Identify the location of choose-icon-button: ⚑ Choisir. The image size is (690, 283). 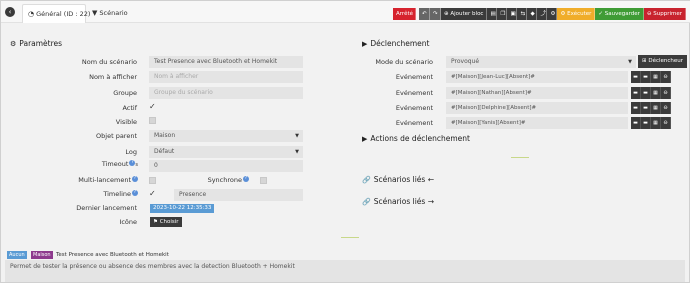
(166, 222).